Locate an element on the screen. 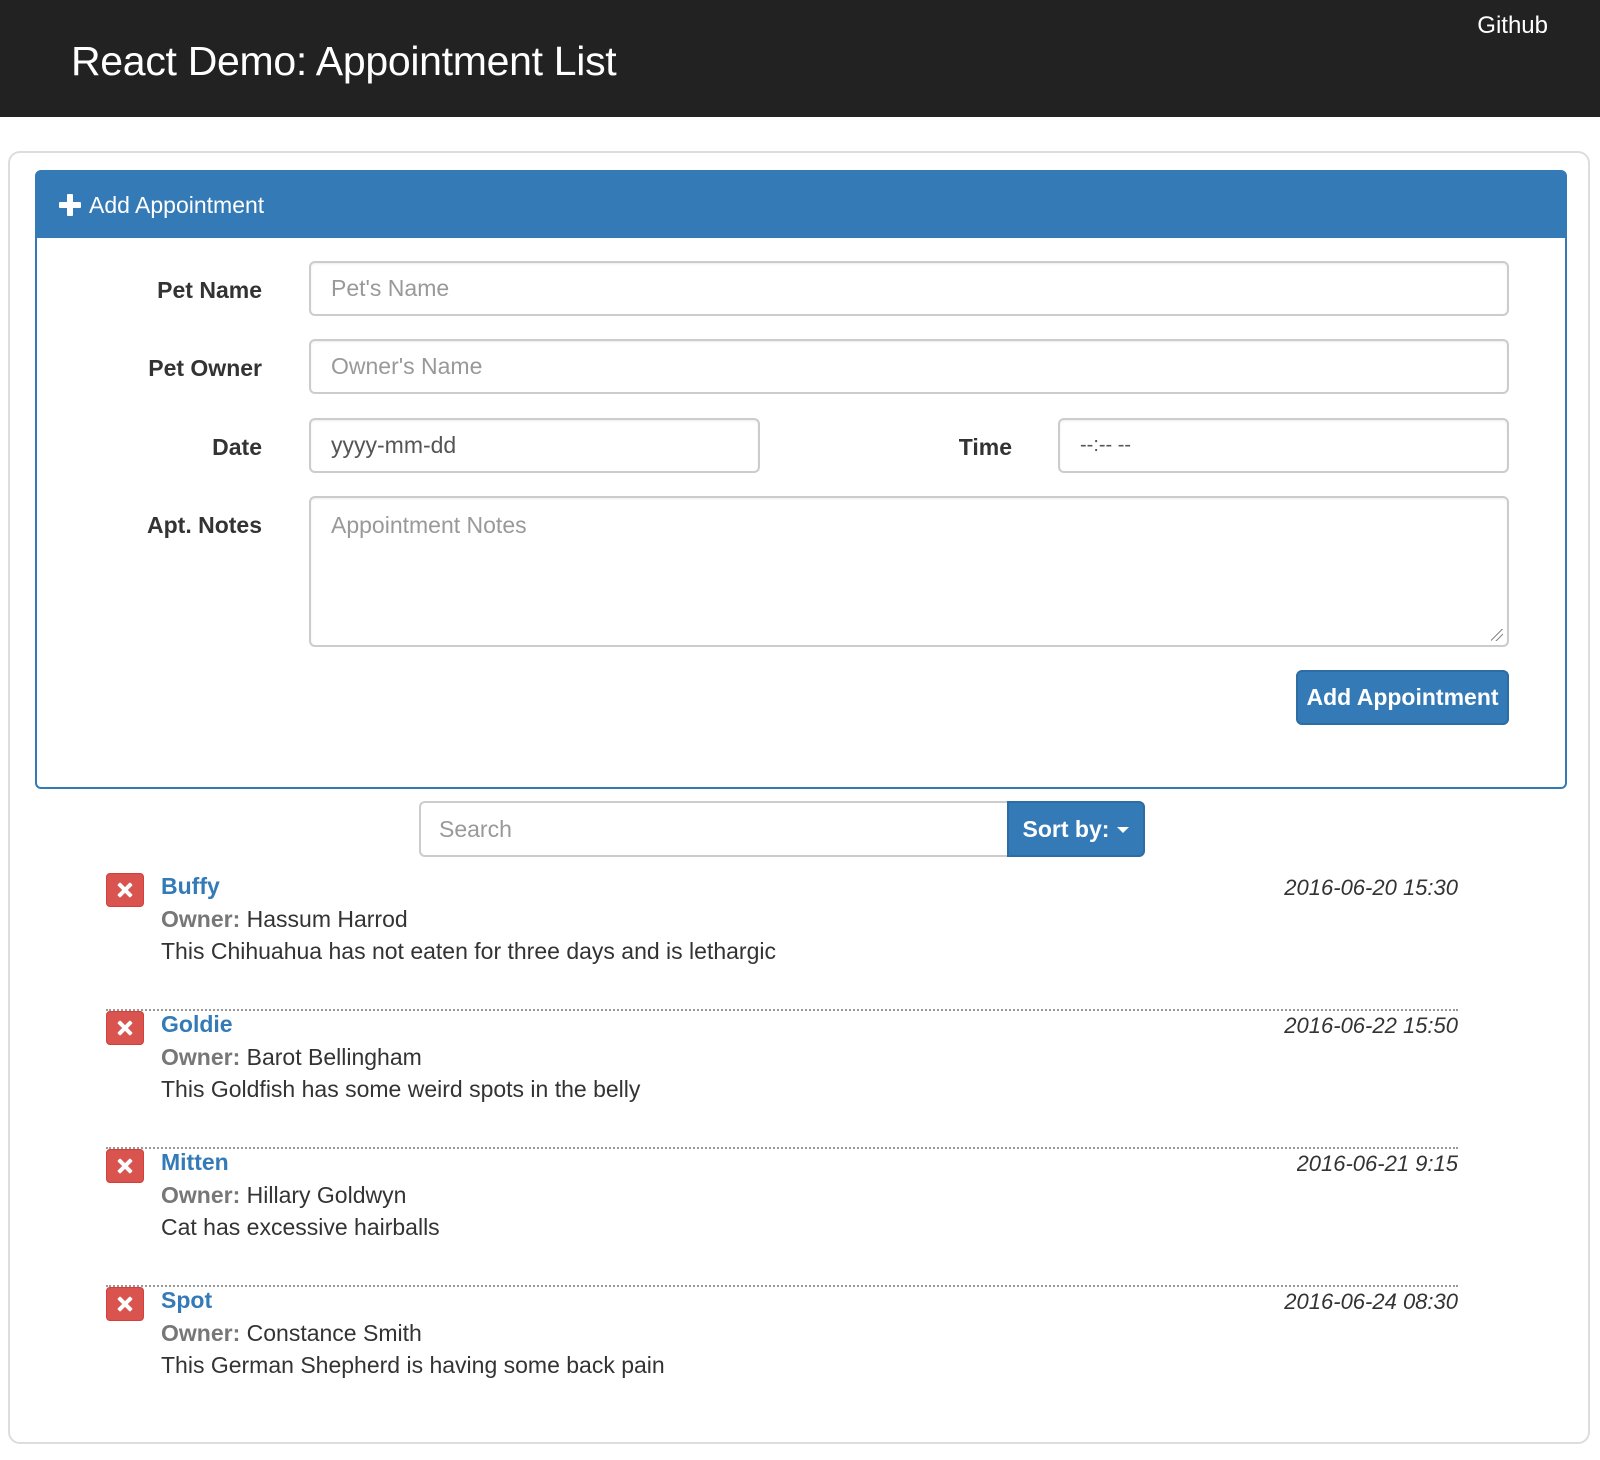 The width and height of the screenshot is (1600, 1460). top-navbar: React Demo: Appointment List Github is located at coordinates (800, 58).